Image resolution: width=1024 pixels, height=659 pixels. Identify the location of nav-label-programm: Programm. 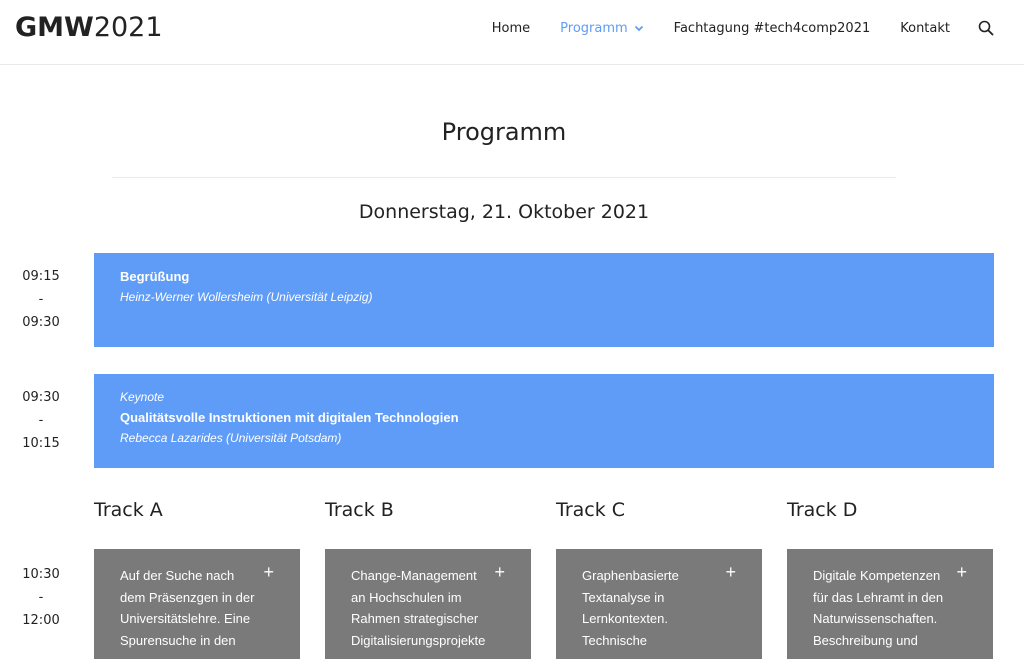
(594, 28).